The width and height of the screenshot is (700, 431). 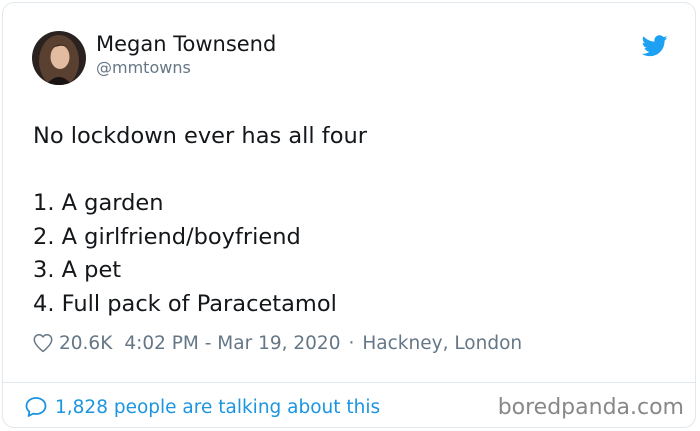 What do you see at coordinates (655, 46) in the screenshot?
I see `twitter-bird-icon` at bounding box center [655, 46].